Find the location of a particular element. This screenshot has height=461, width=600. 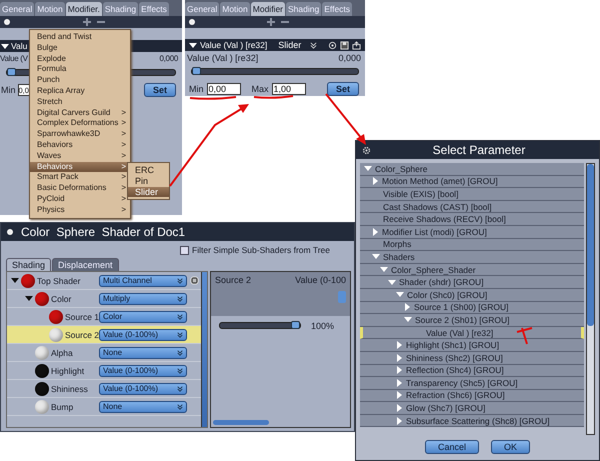

shader-row: Top Shader Multi Channel is located at coordinates (104, 281).